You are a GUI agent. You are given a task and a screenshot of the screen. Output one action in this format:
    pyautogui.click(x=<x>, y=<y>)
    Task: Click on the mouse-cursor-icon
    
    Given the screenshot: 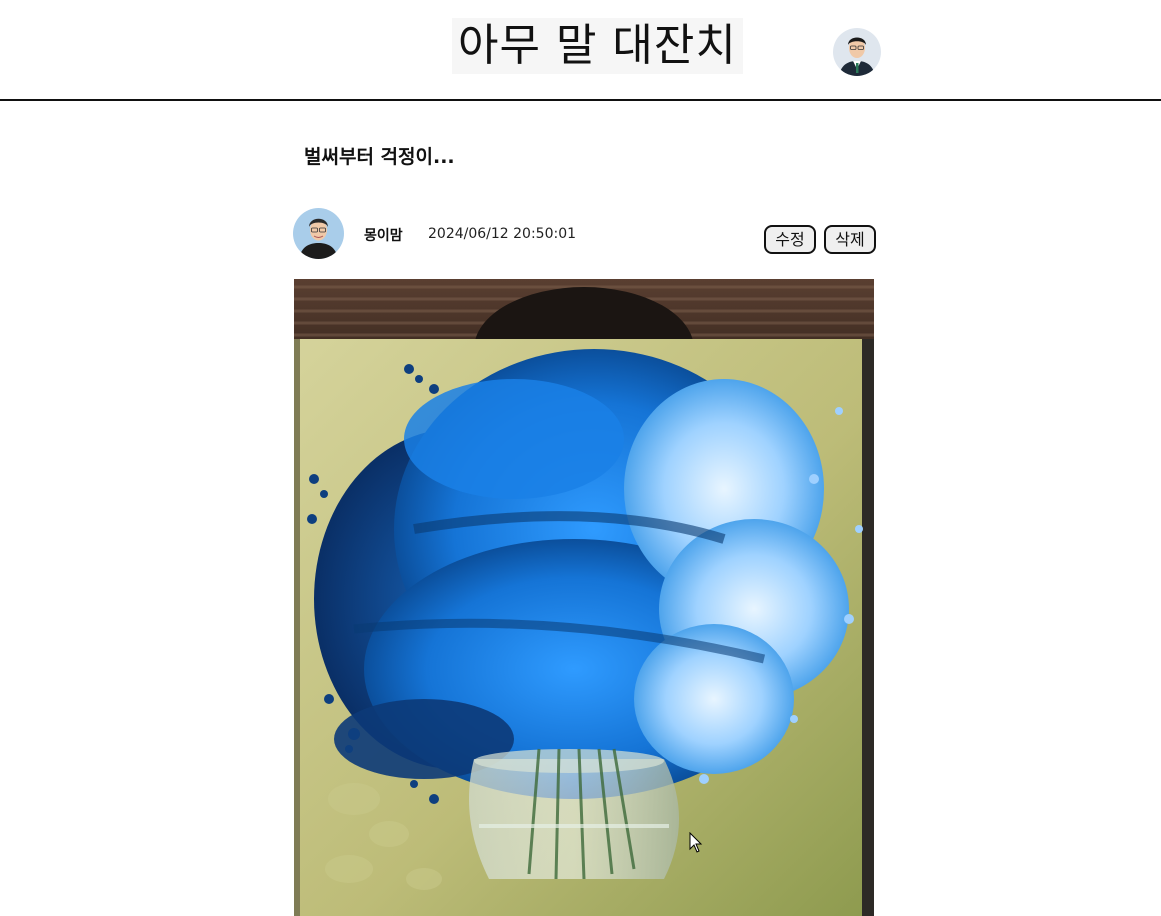 What is the action you would take?
    pyautogui.click(x=696, y=842)
    